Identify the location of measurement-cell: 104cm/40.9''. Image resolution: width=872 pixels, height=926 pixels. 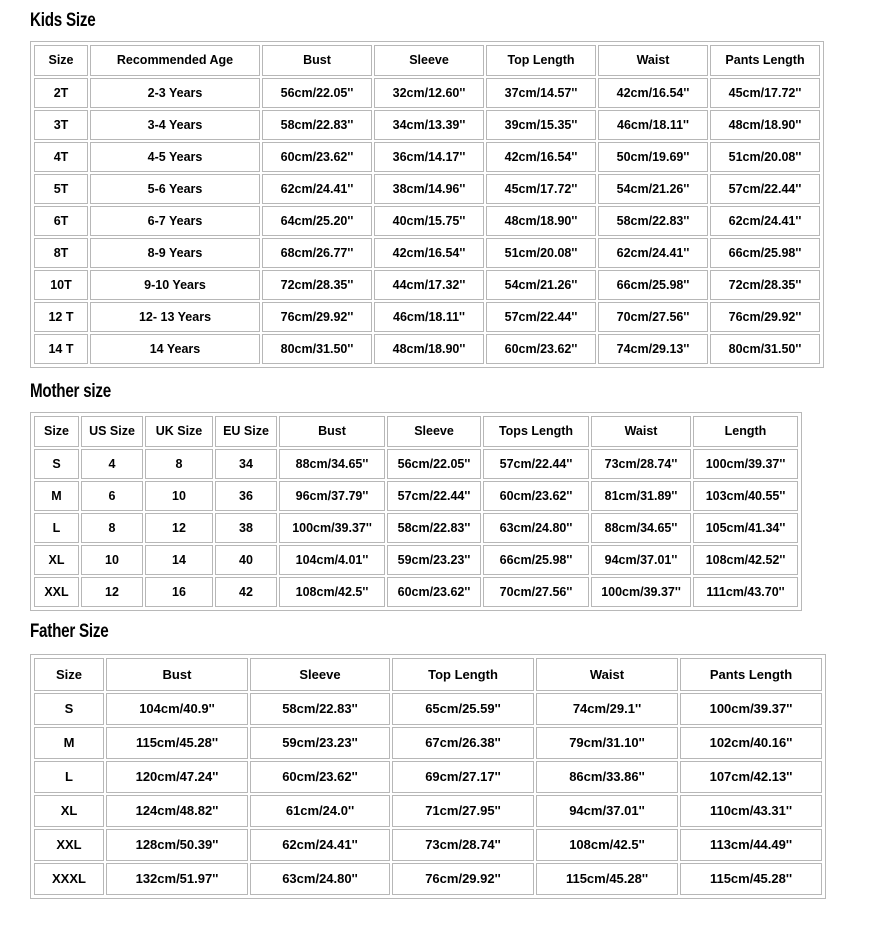
(177, 709).